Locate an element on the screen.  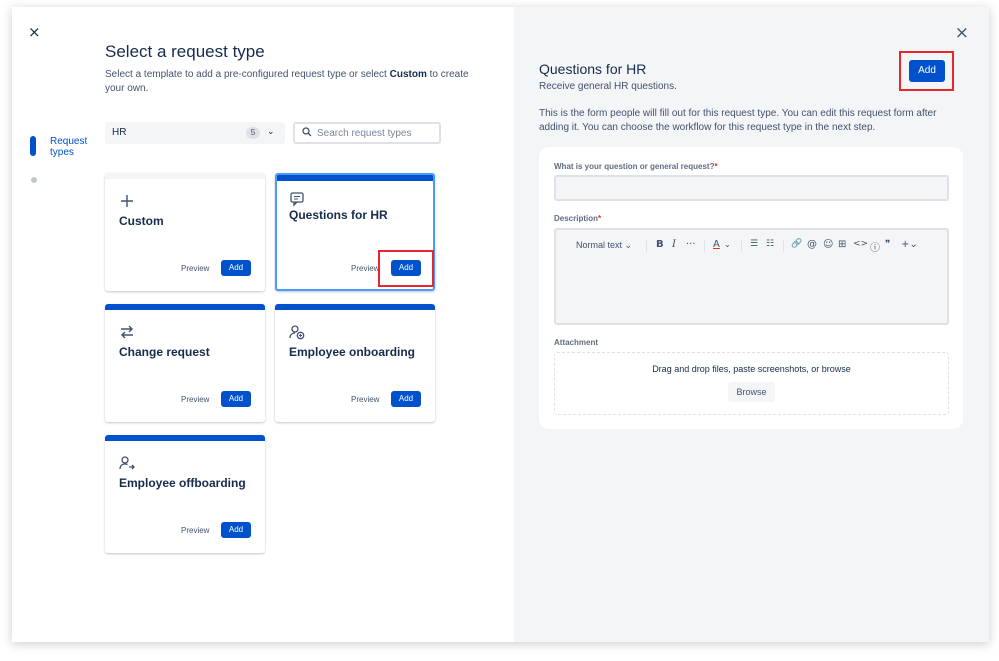
message-icon is located at coordinates (297, 199).